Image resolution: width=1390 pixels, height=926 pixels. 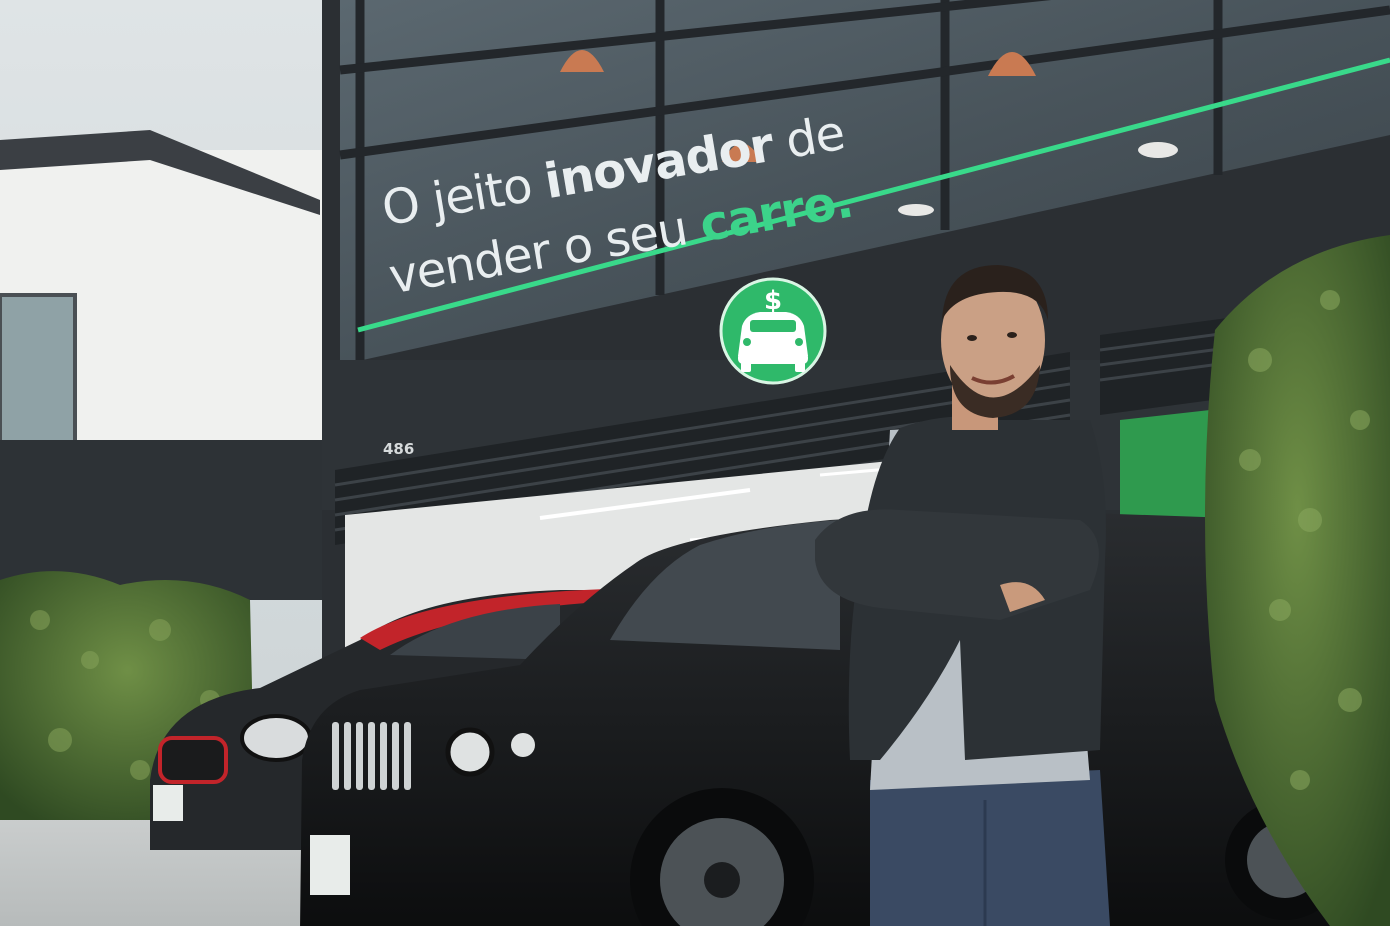 What do you see at coordinates (773, 331) in the screenshot?
I see `car-with-dollar-sign-icon: $` at bounding box center [773, 331].